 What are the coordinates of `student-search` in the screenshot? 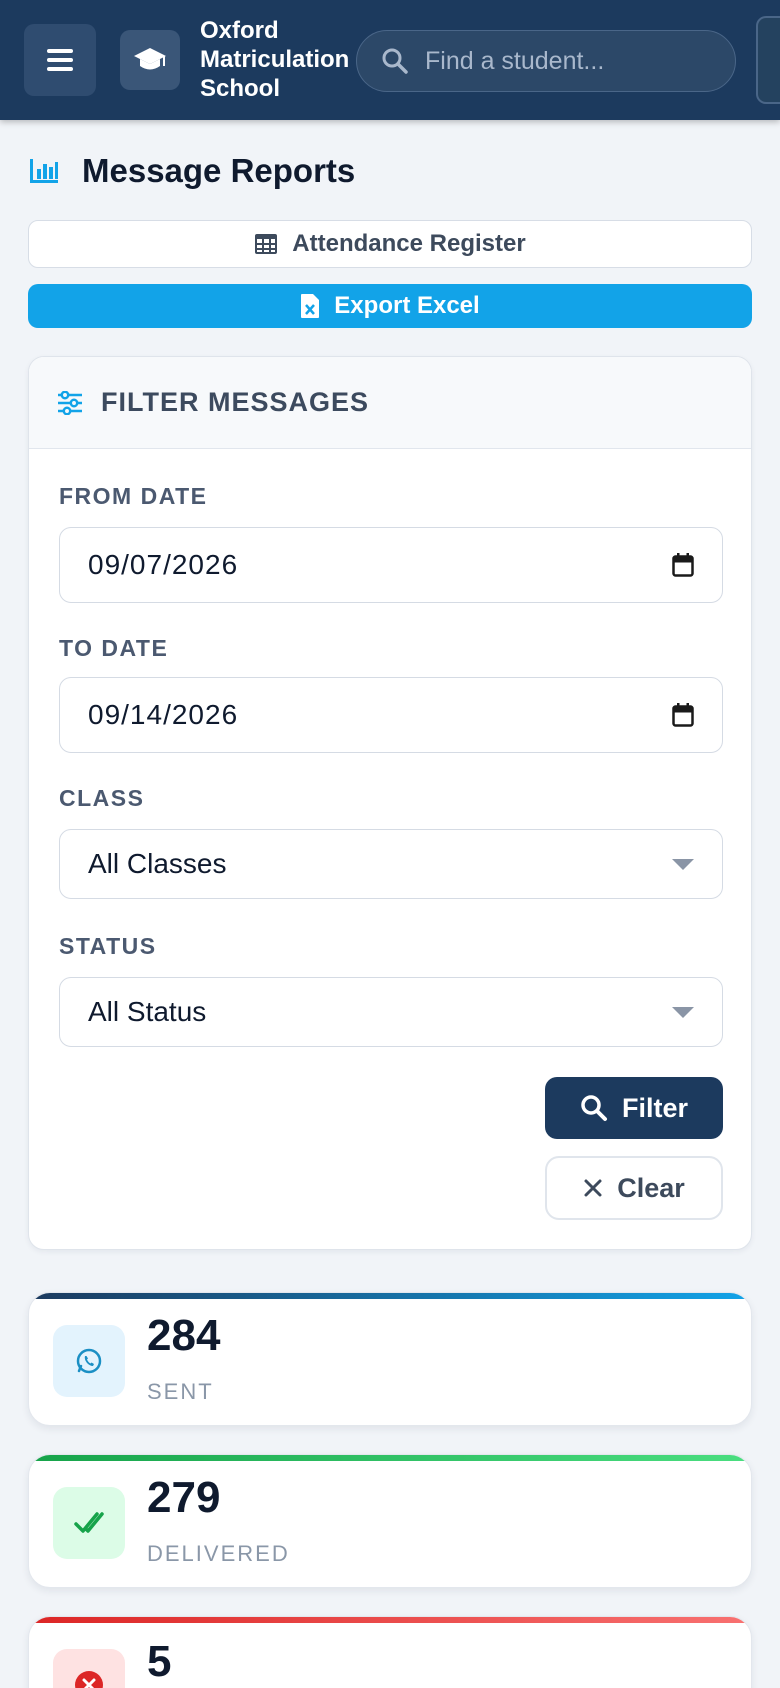 It's located at (546, 61).